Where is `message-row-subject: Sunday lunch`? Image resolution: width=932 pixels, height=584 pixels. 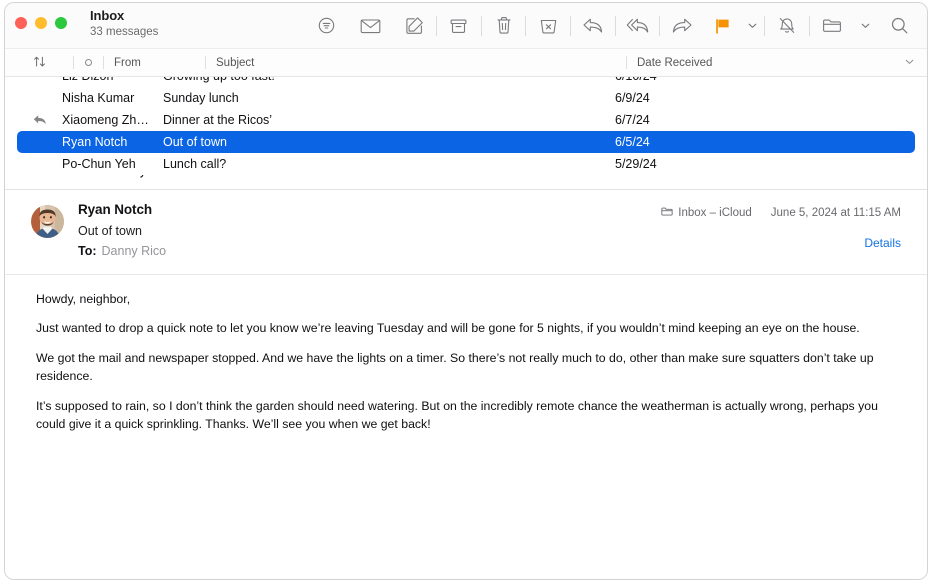
message-row-subject: Sunday lunch is located at coordinates (201, 98).